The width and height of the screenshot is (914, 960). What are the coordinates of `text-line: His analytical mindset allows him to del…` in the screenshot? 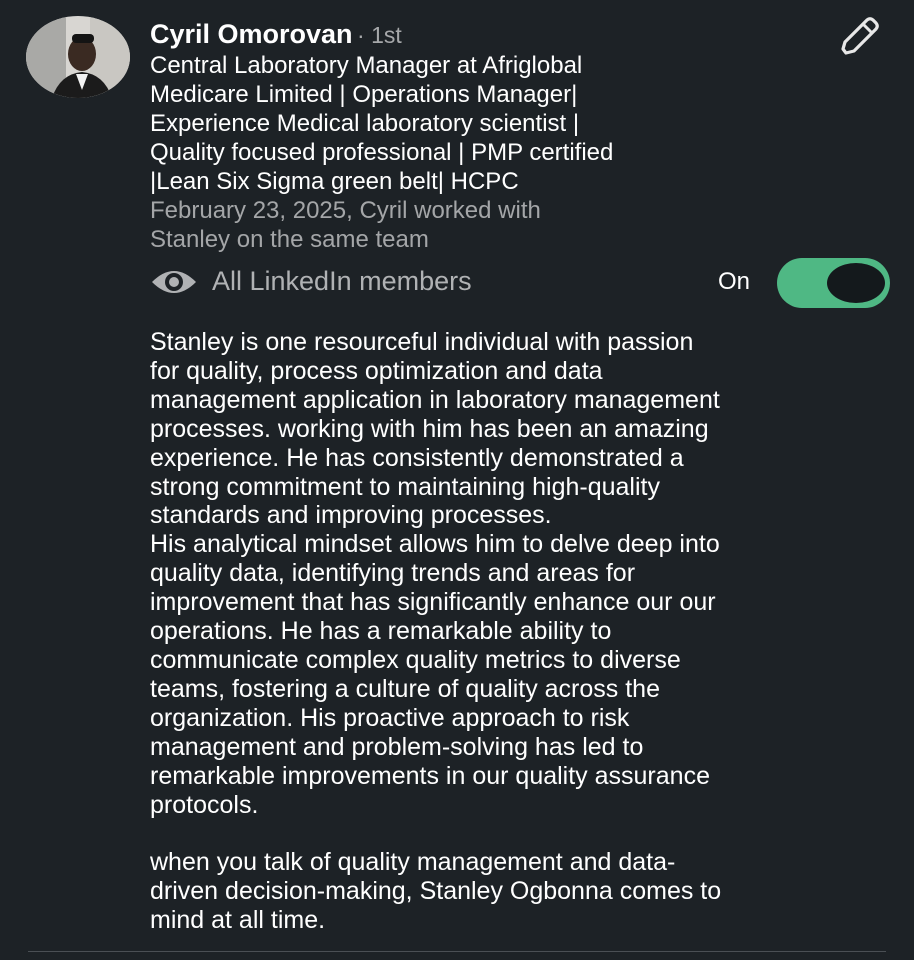 It's located at (435, 544).